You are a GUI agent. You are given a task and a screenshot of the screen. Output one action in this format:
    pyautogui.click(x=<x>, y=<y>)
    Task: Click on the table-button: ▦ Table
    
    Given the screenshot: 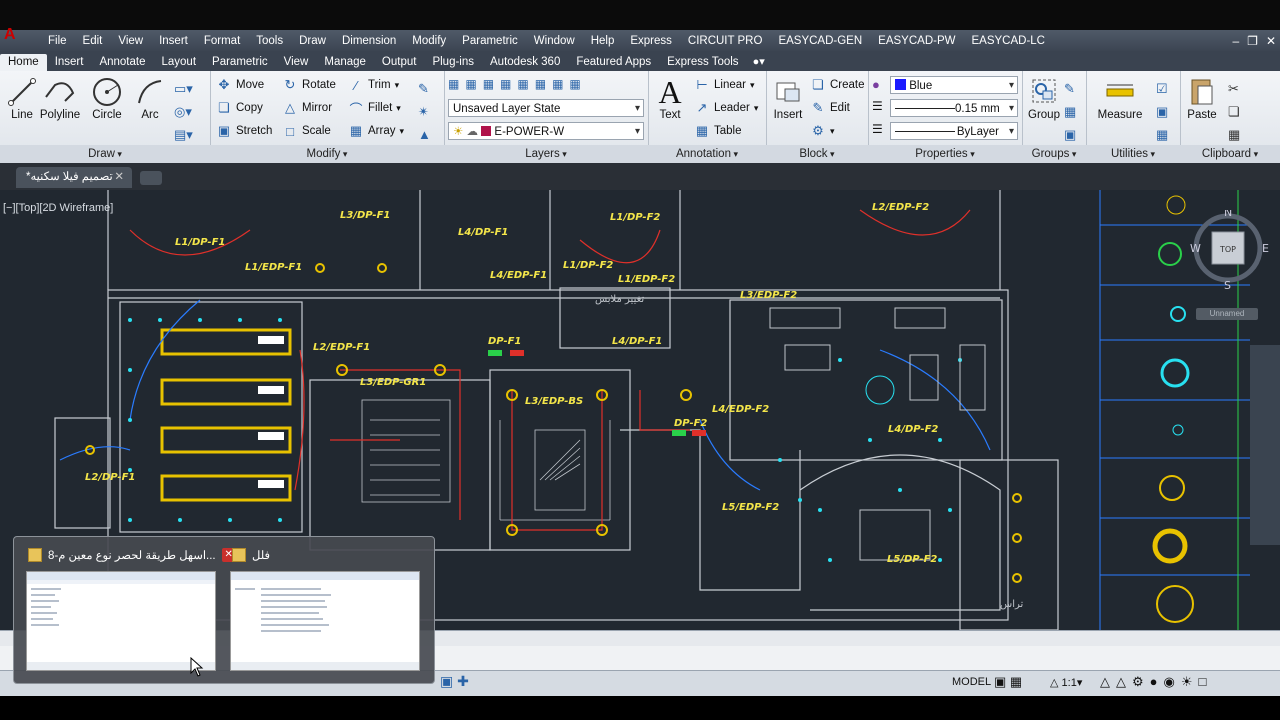 What is the action you would take?
    pyautogui.click(x=718, y=131)
    